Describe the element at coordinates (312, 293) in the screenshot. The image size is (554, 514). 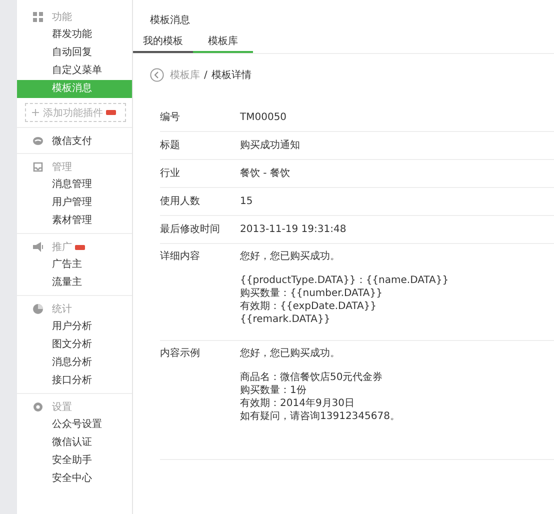
I see `field-value: 购买数量：{{number.DATA}}` at that location.